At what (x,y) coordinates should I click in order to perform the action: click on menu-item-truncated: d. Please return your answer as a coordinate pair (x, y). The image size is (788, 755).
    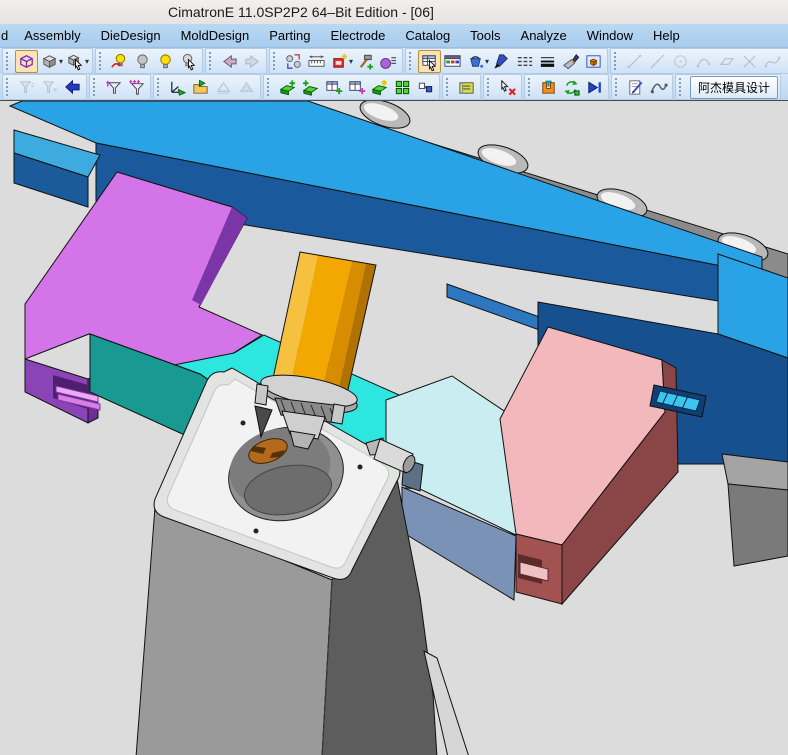
    Looking at the image, I should click on (7, 35).